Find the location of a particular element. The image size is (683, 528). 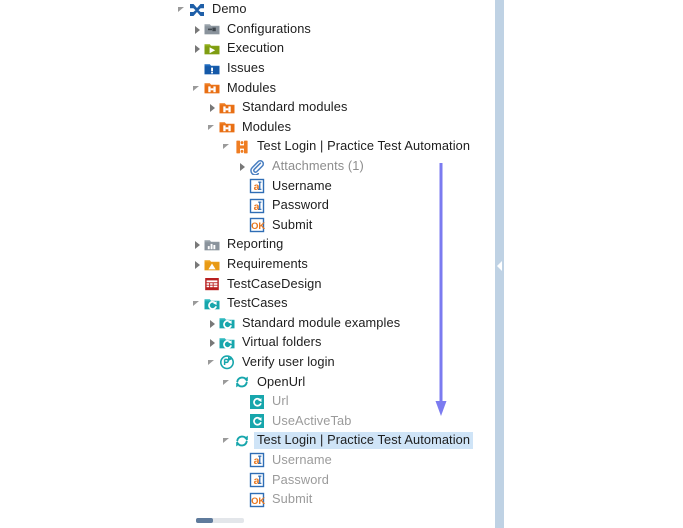

pane-splitter is located at coordinates (499, 264).